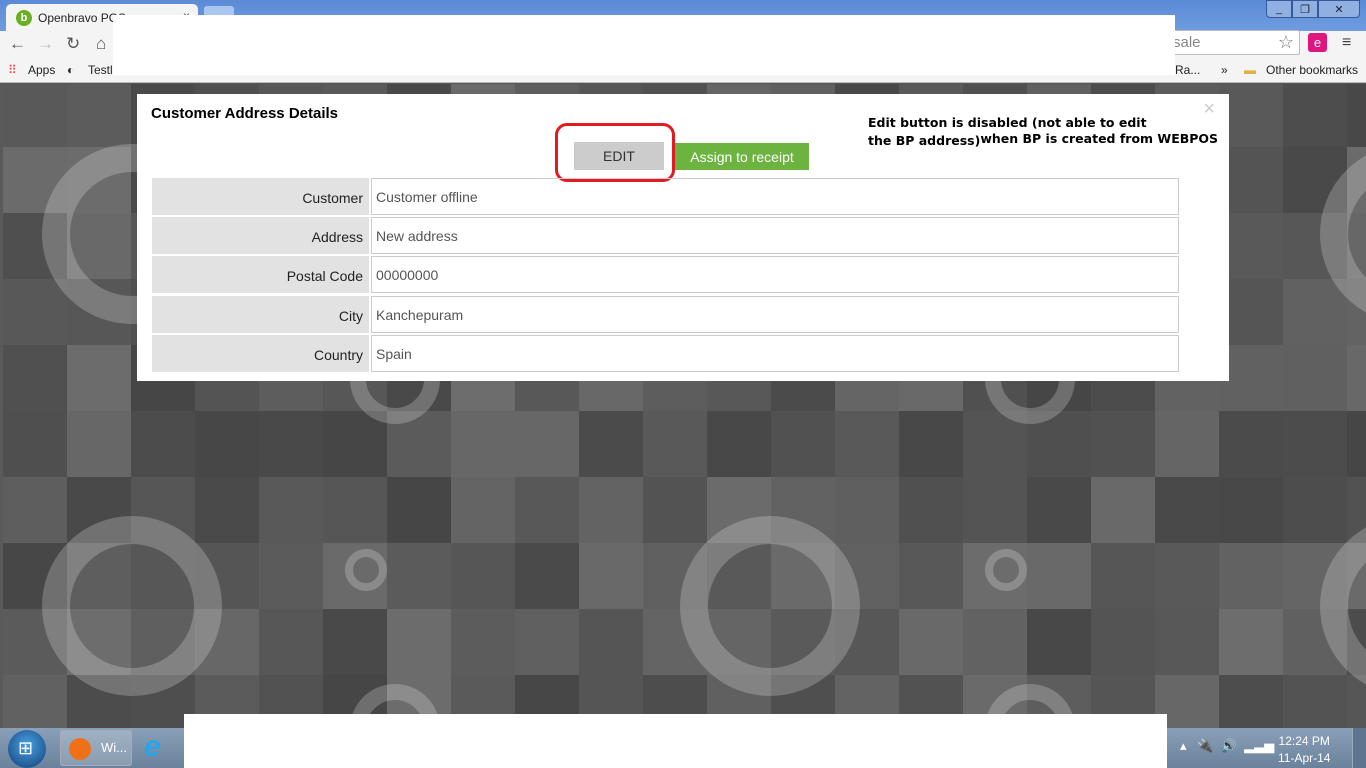  What do you see at coordinates (71, 70) in the screenshot?
I see `testlink-icon: ◐` at bounding box center [71, 70].